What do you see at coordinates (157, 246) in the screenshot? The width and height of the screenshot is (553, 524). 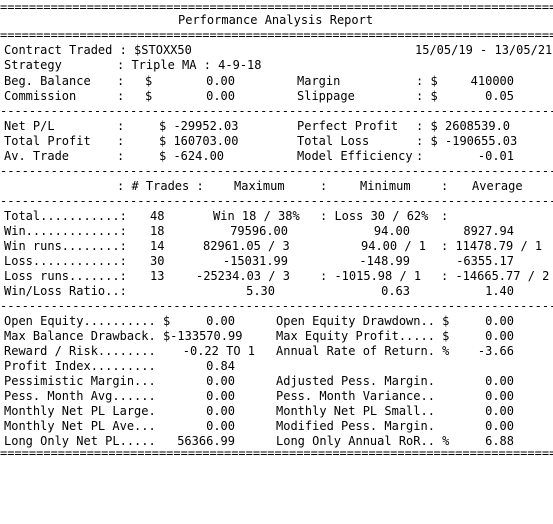 I see `trades-row-count: 14` at bounding box center [157, 246].